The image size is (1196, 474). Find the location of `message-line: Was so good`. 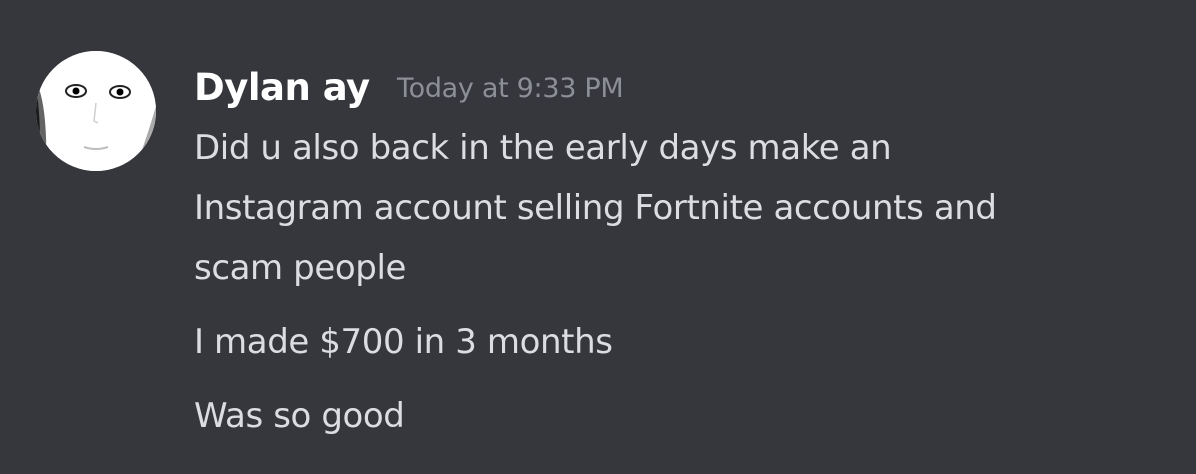

message-line: Was so good is located at coordinates (299, 416).